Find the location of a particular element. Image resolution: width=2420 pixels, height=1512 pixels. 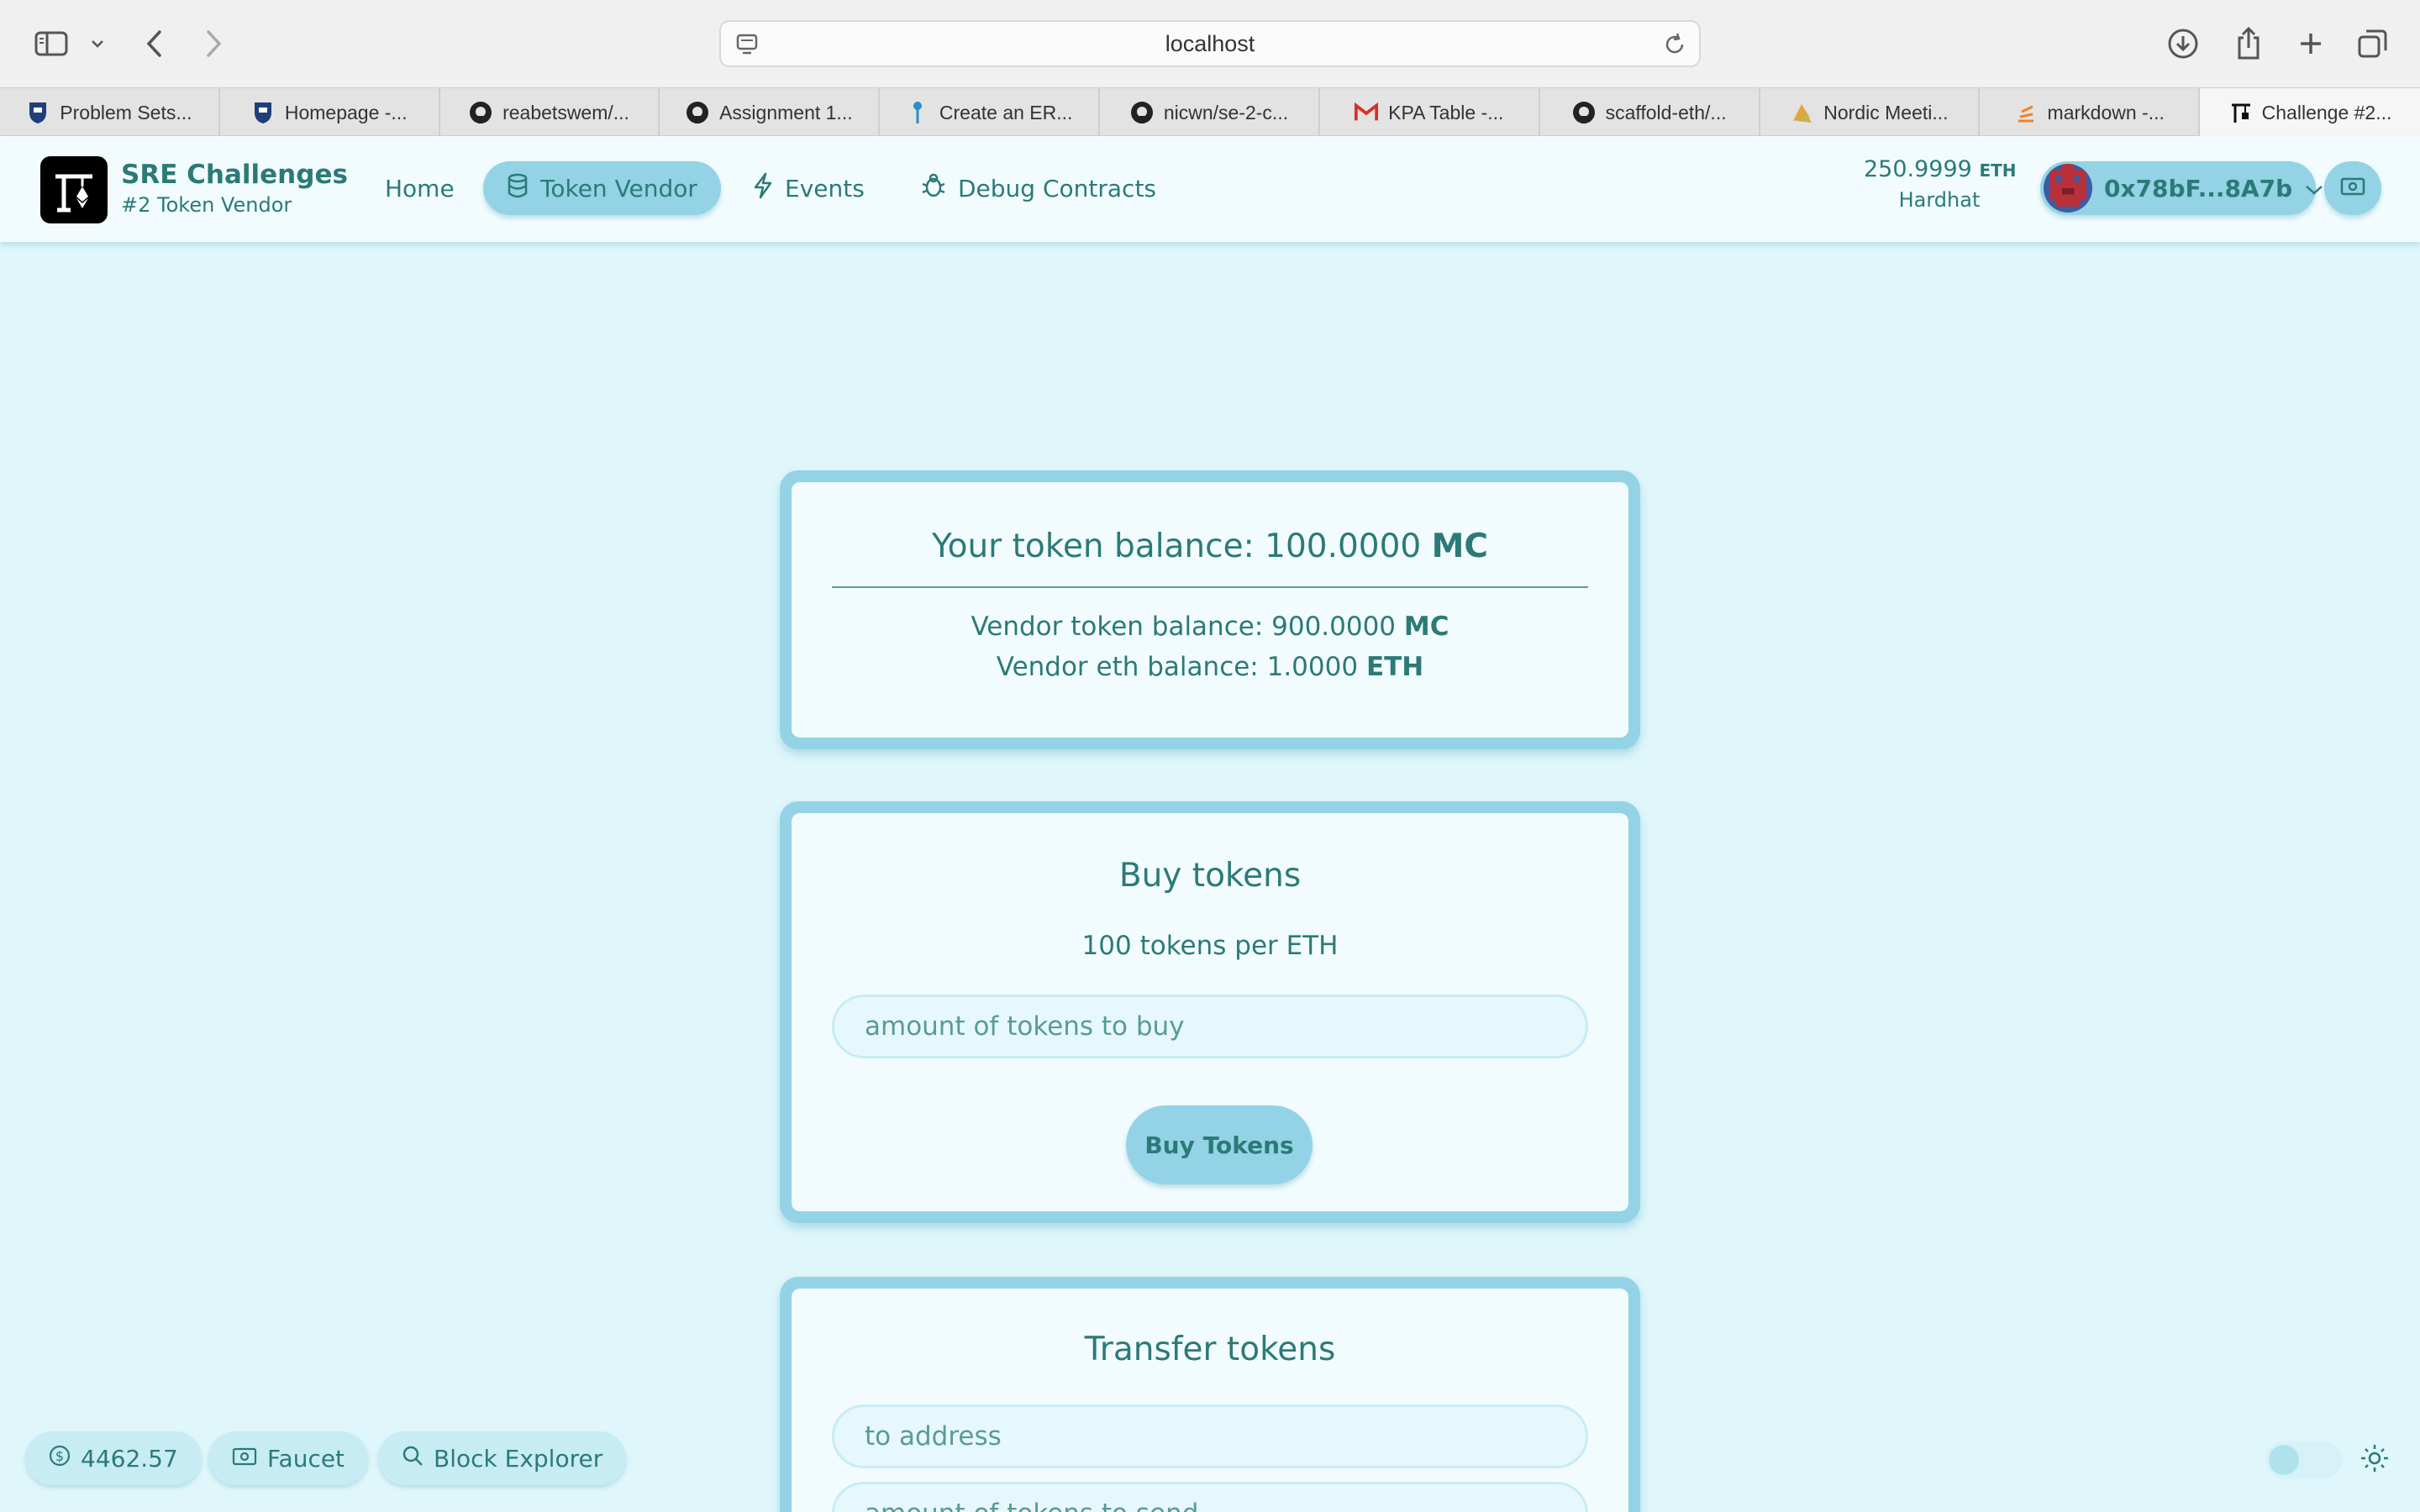

eth-balance: 250.9999 ETH is located at coordinates (1940, 169).